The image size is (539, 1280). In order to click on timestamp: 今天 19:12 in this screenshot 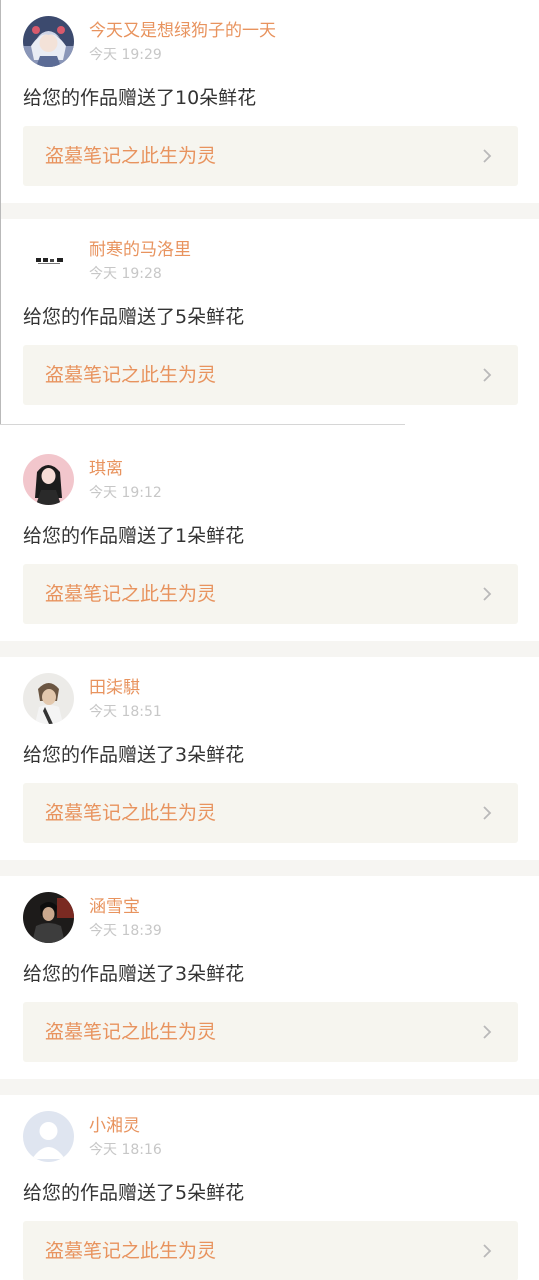, I will do `click(125, 493)`.